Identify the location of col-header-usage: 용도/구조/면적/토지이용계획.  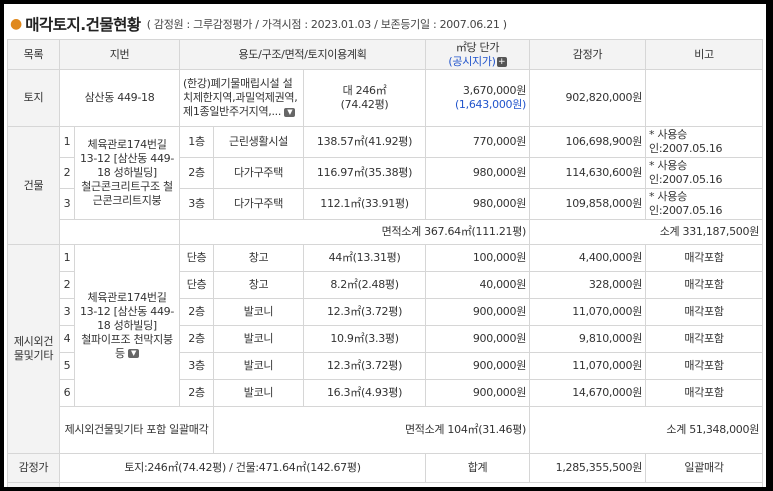
(303, 54).